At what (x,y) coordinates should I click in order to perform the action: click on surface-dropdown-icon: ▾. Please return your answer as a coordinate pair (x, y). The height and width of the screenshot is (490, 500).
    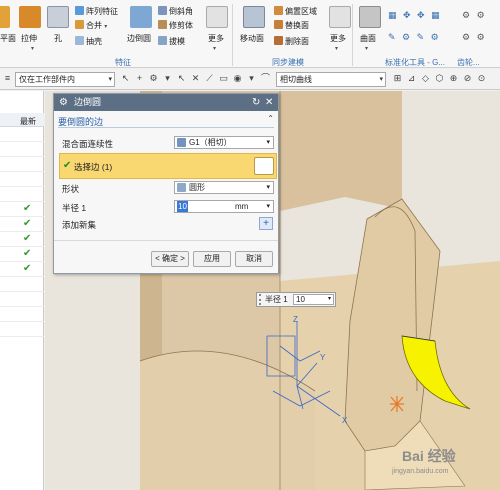
    Looking at the image, I should click on (366, 49).